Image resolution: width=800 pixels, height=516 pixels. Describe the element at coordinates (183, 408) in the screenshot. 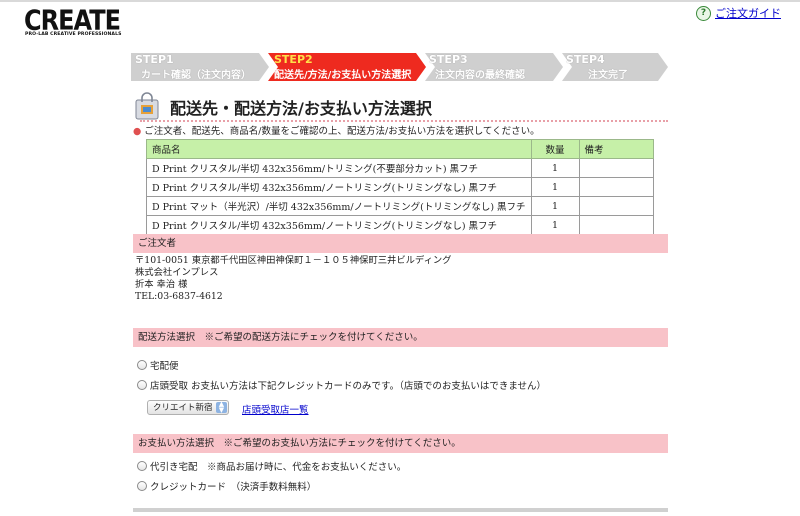

I see `store-select-value: クリエイト新宿` at that location.